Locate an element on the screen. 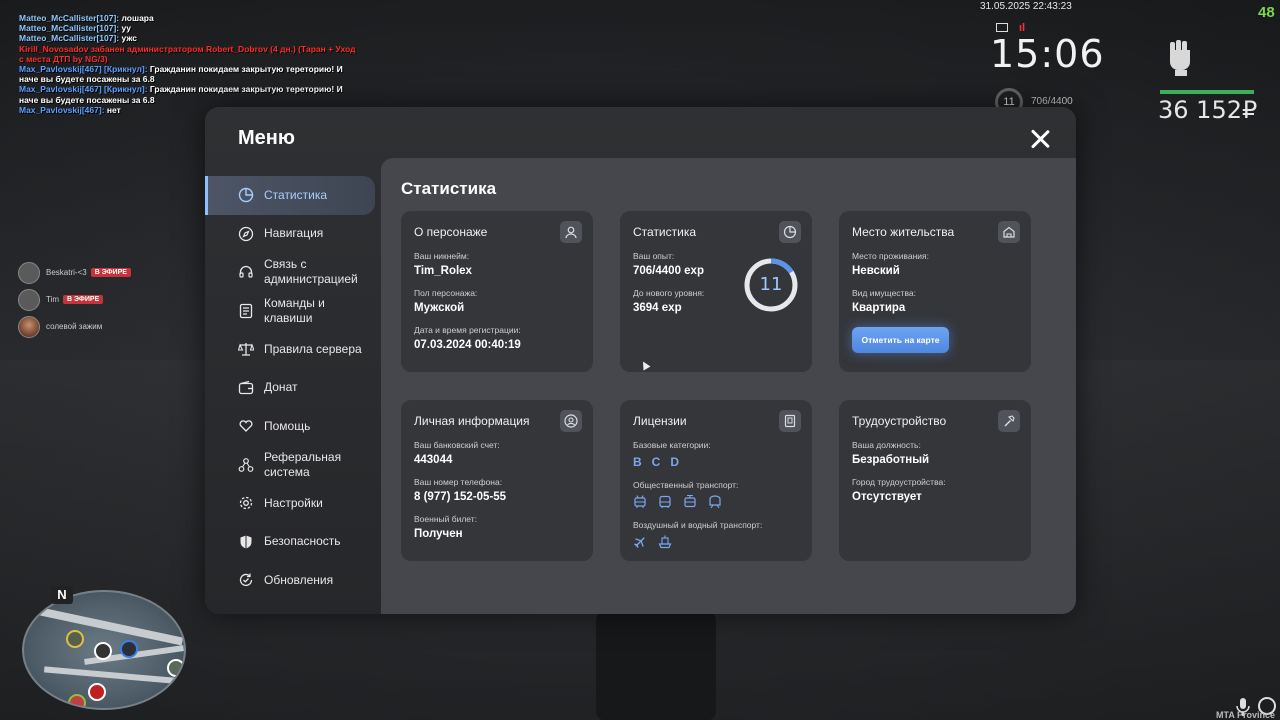  network-icon is located at coordinates (246, 464).